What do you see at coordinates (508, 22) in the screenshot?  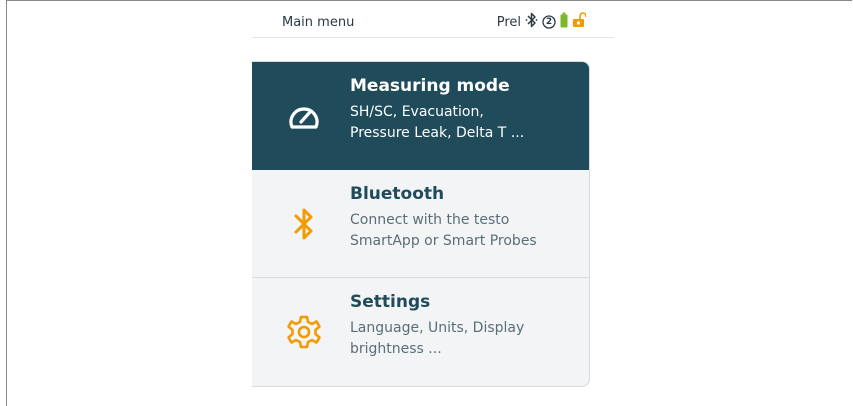 I see `prel-label: Prel` at bounding box center [508, 22].